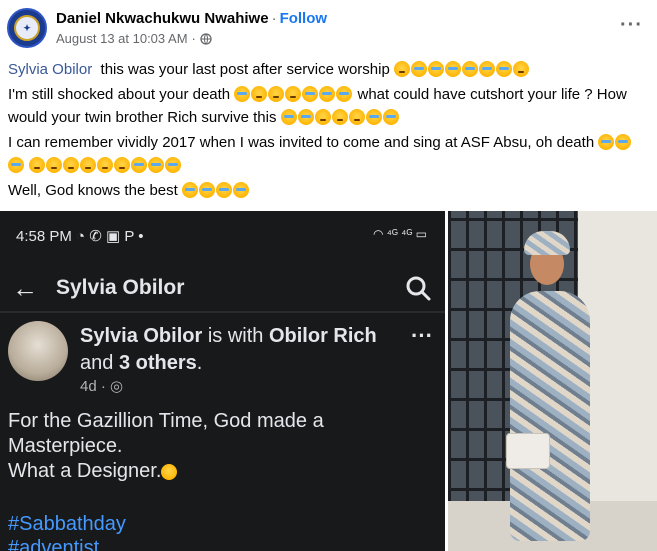  Describe the element at coordinates (67, 524) in the screenshot. I see `hashtag-sabbathday: #Sabbathday` at that location.